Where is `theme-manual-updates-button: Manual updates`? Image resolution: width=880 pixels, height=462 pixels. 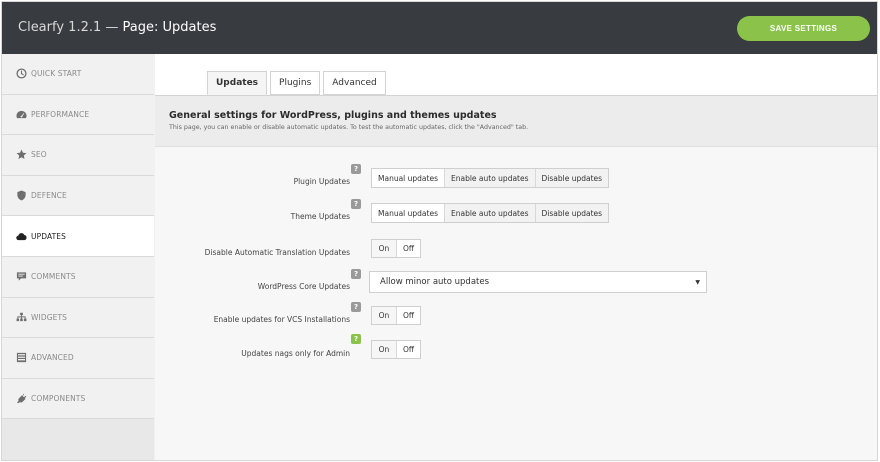 theme-manual-updates-button: Manual updates is located at coordinates (408, 213).